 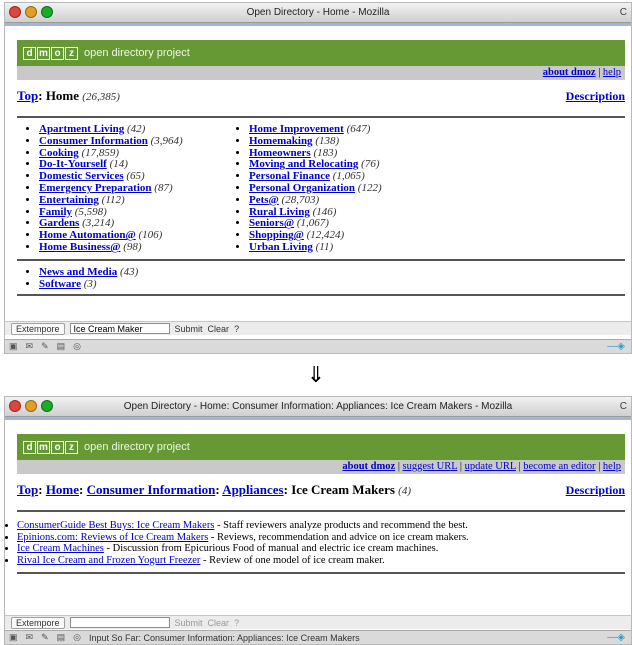 What do you see at coordinates (38, 622) in the screenshot?
I see `extempore-label: Extempore` at bounding box center [38, 622].